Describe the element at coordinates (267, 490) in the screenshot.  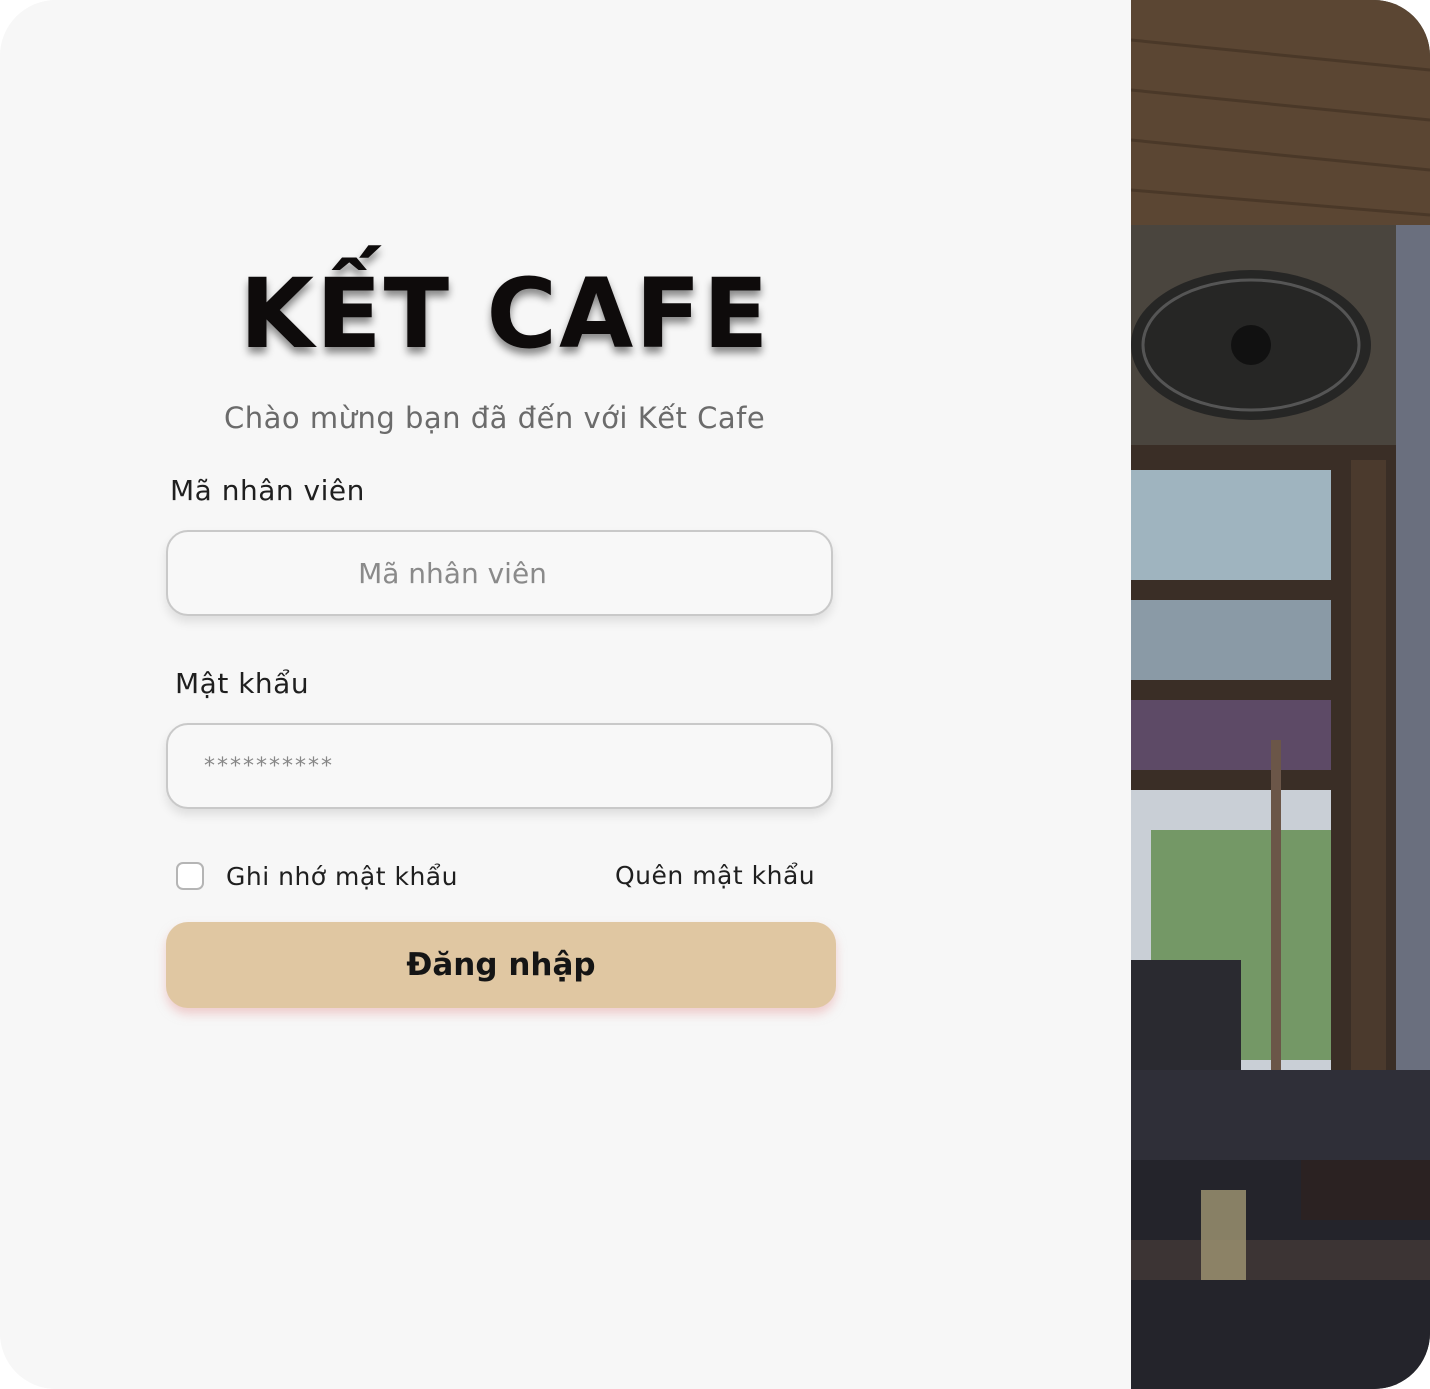
I see `employee-id-label: Mã nhân viên` at that location.